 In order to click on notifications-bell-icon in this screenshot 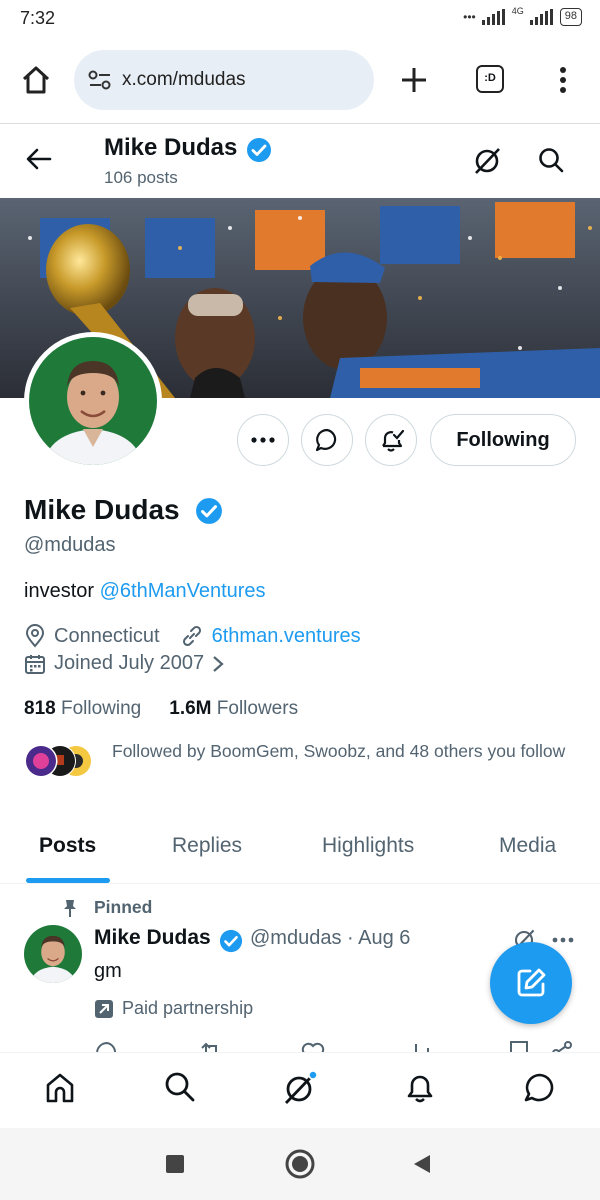, I will do `click(420, 1088)`.